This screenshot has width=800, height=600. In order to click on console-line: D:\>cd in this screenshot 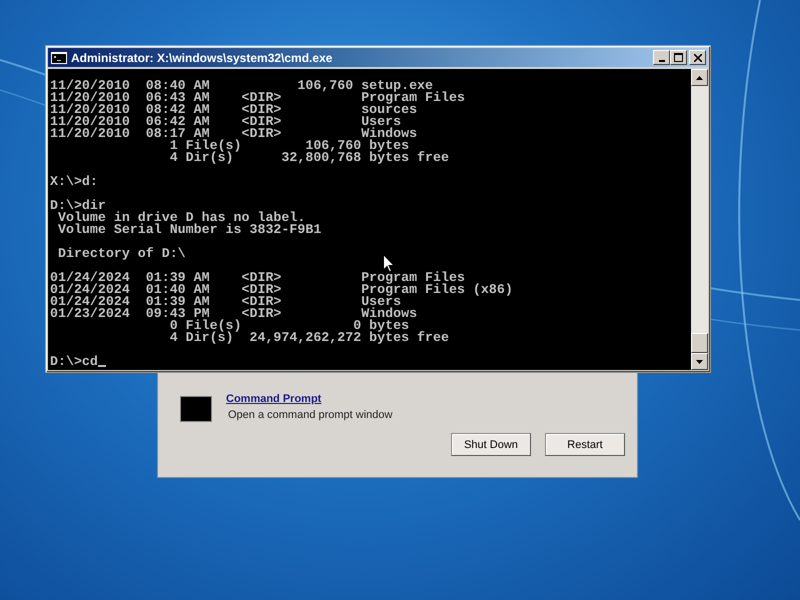, I will do `click(74, 362)`.